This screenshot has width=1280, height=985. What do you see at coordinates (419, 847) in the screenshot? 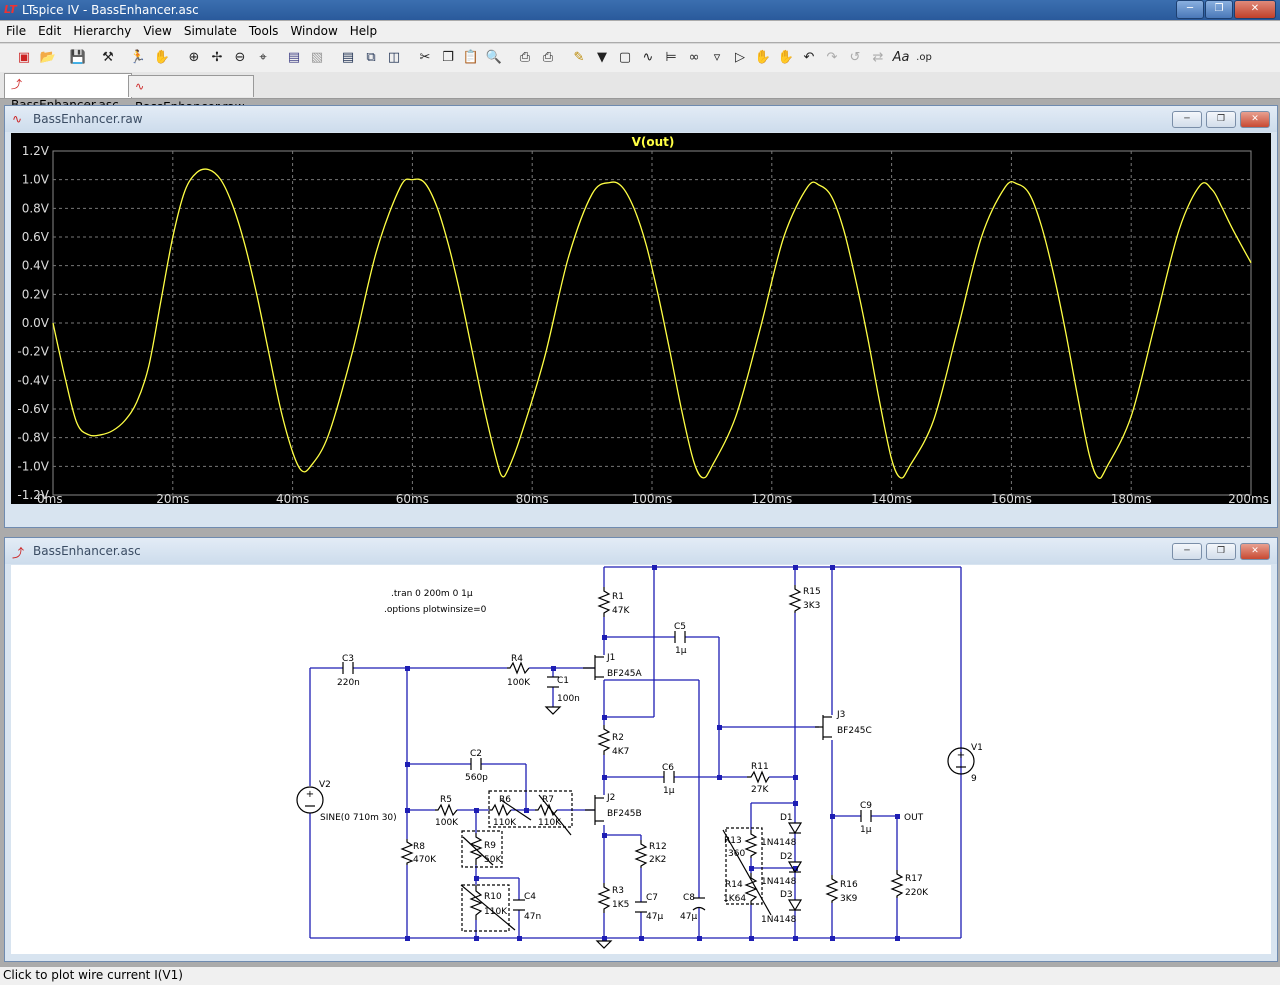
I see `R8-label: R8` at bounding box center [419, 847].